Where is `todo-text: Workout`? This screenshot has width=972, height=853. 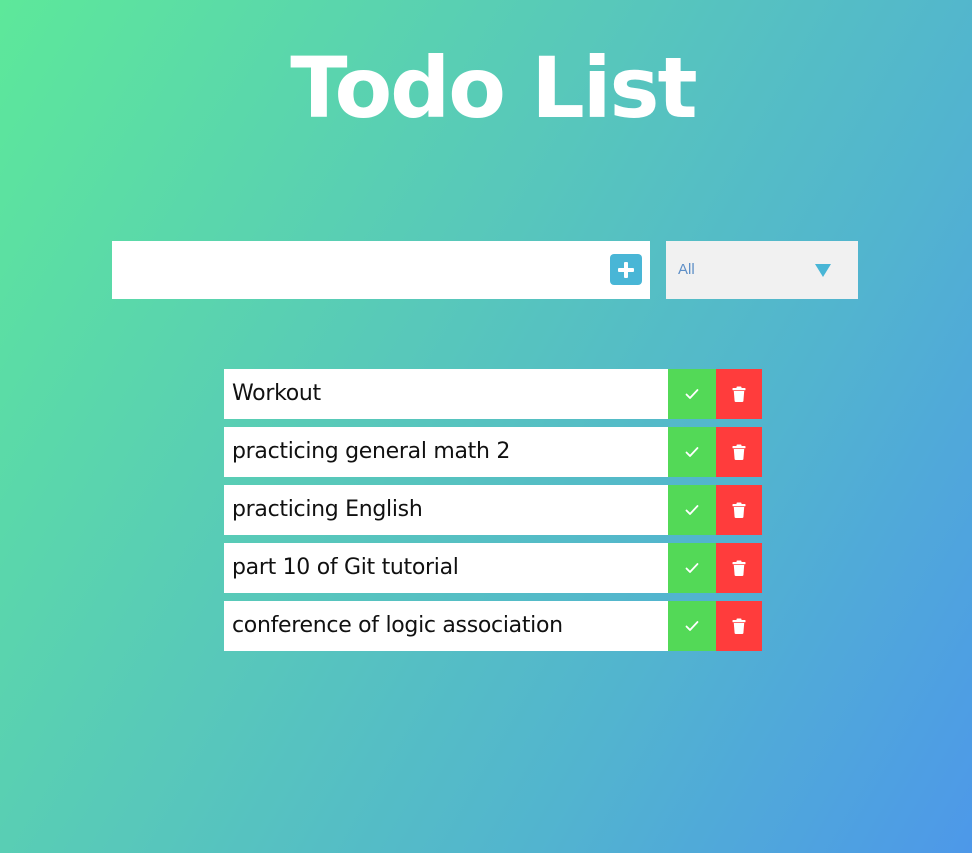 todo-text: Workout is located at coordinates (276, 393).